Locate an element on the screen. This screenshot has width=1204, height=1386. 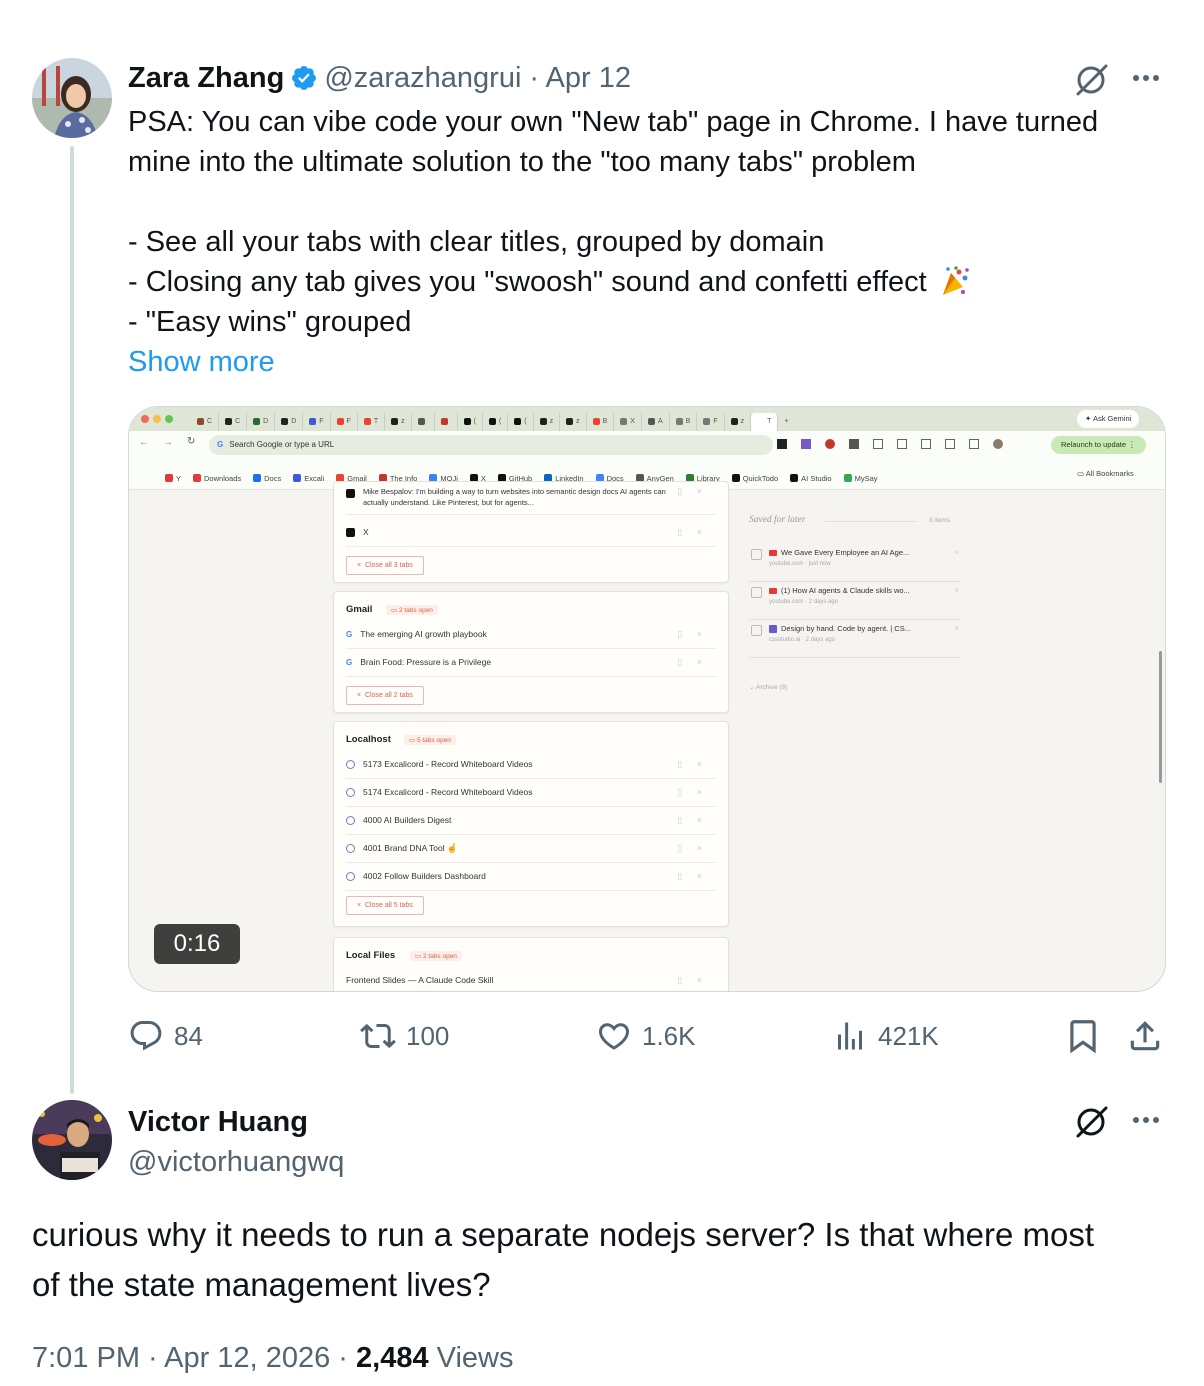
close-window-icon is located at coordinates (145, 419).